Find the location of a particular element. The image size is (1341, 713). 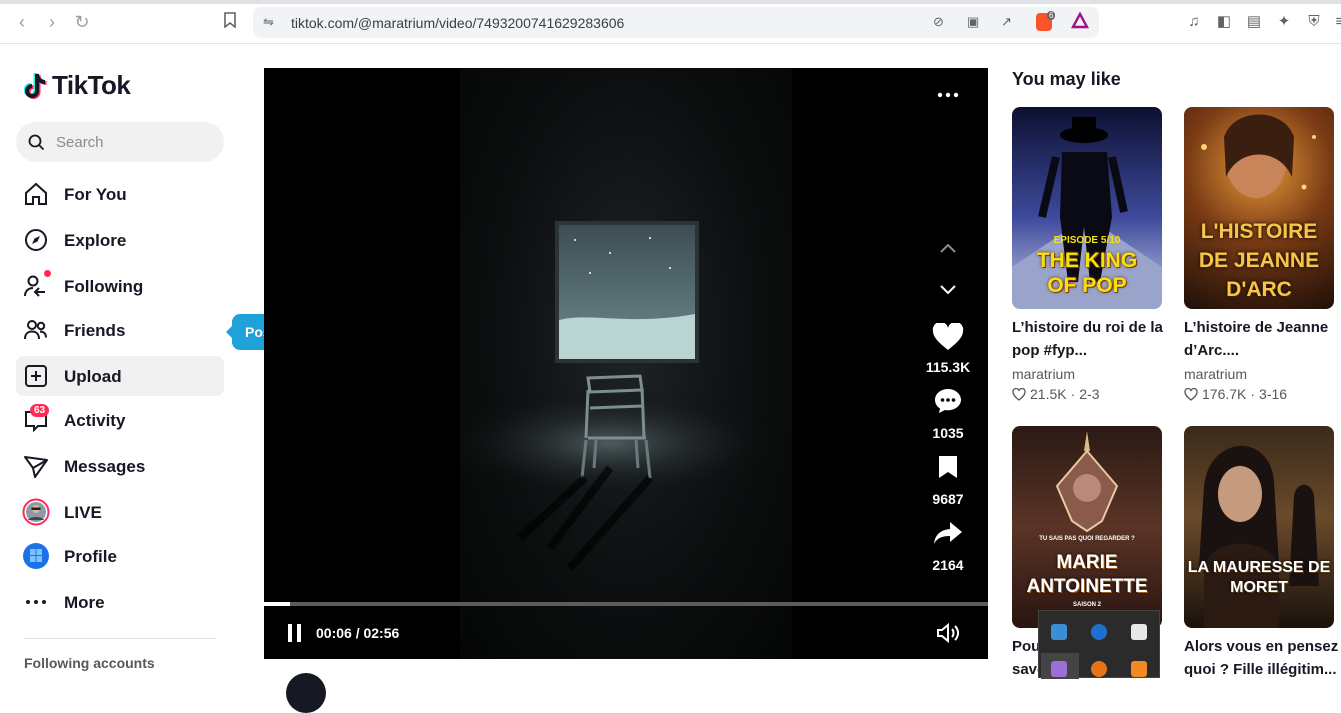

notification-dot is located at coordinates (47, 273).